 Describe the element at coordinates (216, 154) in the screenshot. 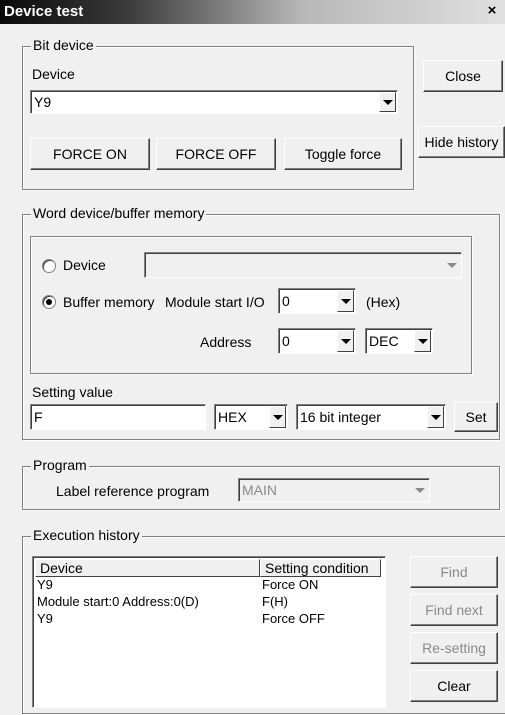

I see `force-off-button: FORCE OFF` at that location.